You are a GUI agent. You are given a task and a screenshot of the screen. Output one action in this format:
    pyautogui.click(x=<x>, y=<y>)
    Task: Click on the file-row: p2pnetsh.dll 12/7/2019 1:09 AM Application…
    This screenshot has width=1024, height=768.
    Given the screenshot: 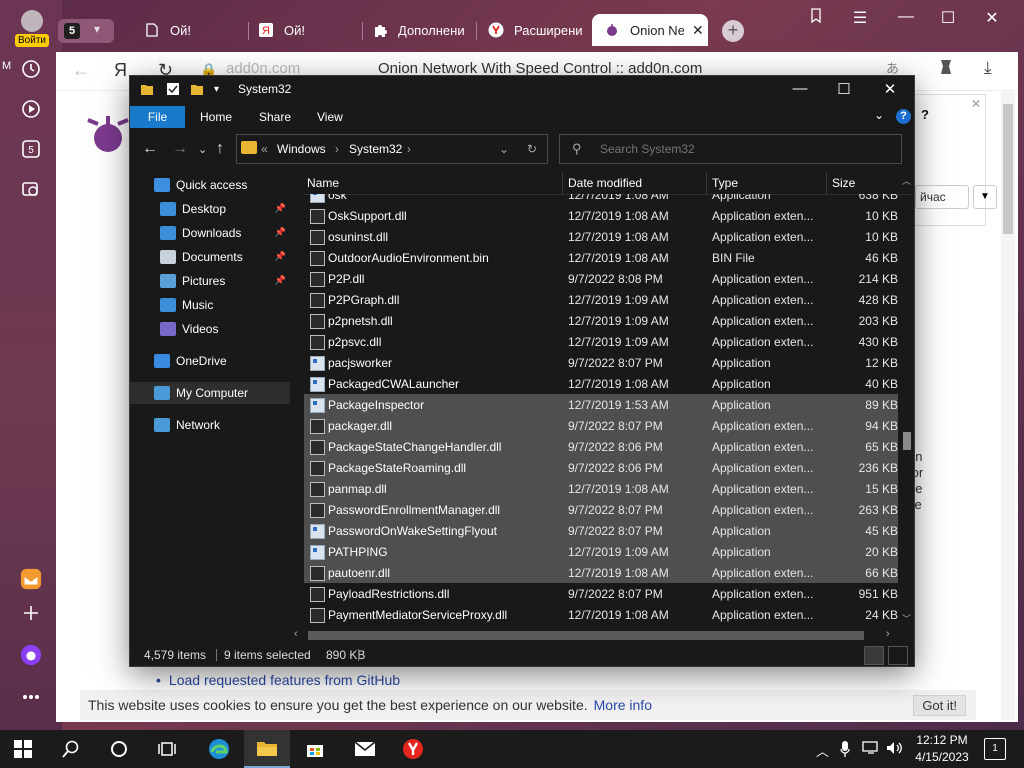 What is the action you would take?
    pyautogui.click(x=601, y=320)
    